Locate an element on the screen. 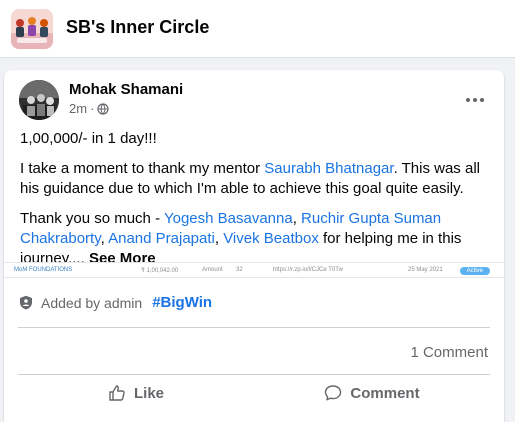 This screenshot has height=422, width=515. mentor-text-before: I take a moment to thank my mentor is located at coordinates (142, 168).